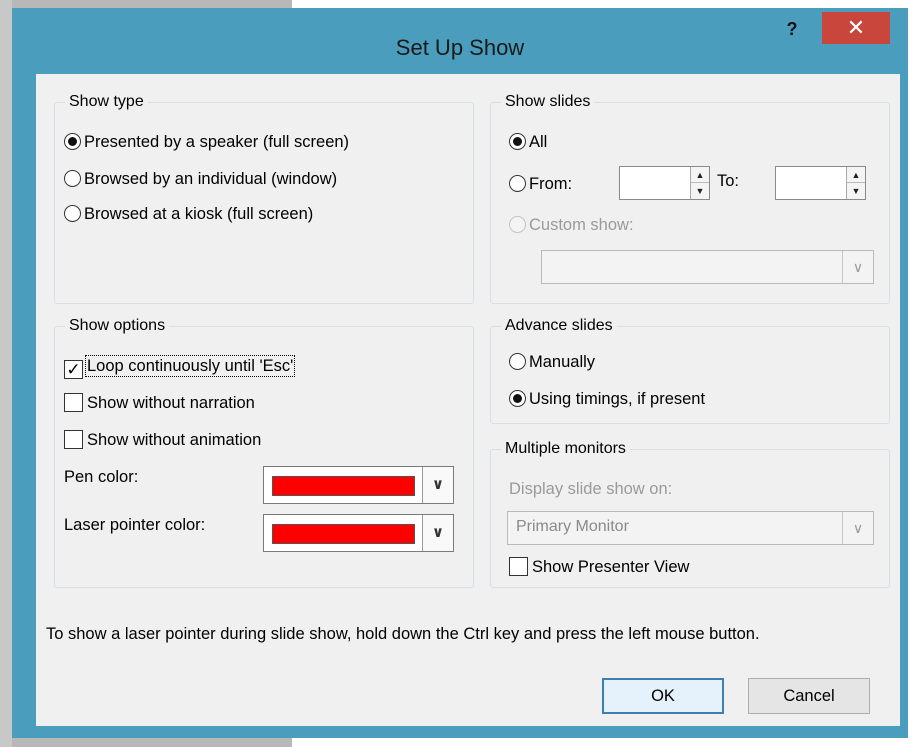 The width and height of the screenshot is (916, 747). Describe the element at coordinates (548, 102) in the screenshot. I see `show-slides-legend: Show slides` at that location.